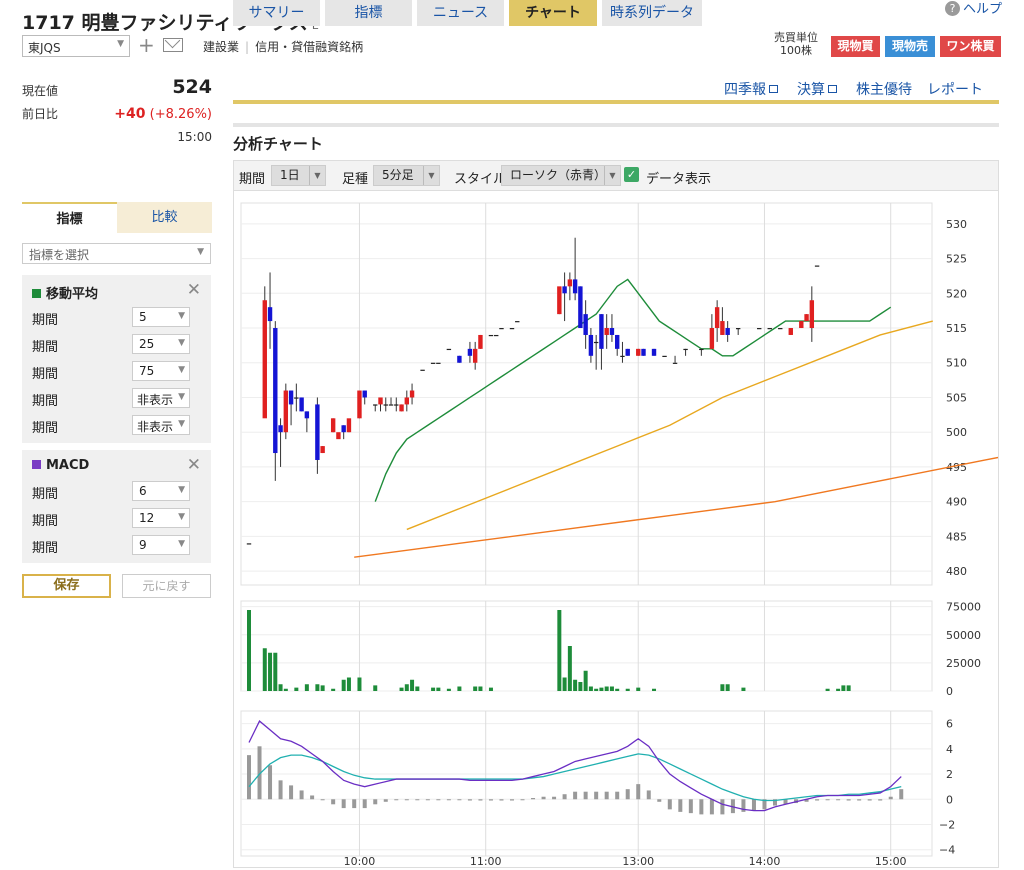 This screenshot has height=870, width=1024. Describe the element at coordinates (161, 491) in the screenshot. I see `macd-period-input-1: 6 ▼` at that location.